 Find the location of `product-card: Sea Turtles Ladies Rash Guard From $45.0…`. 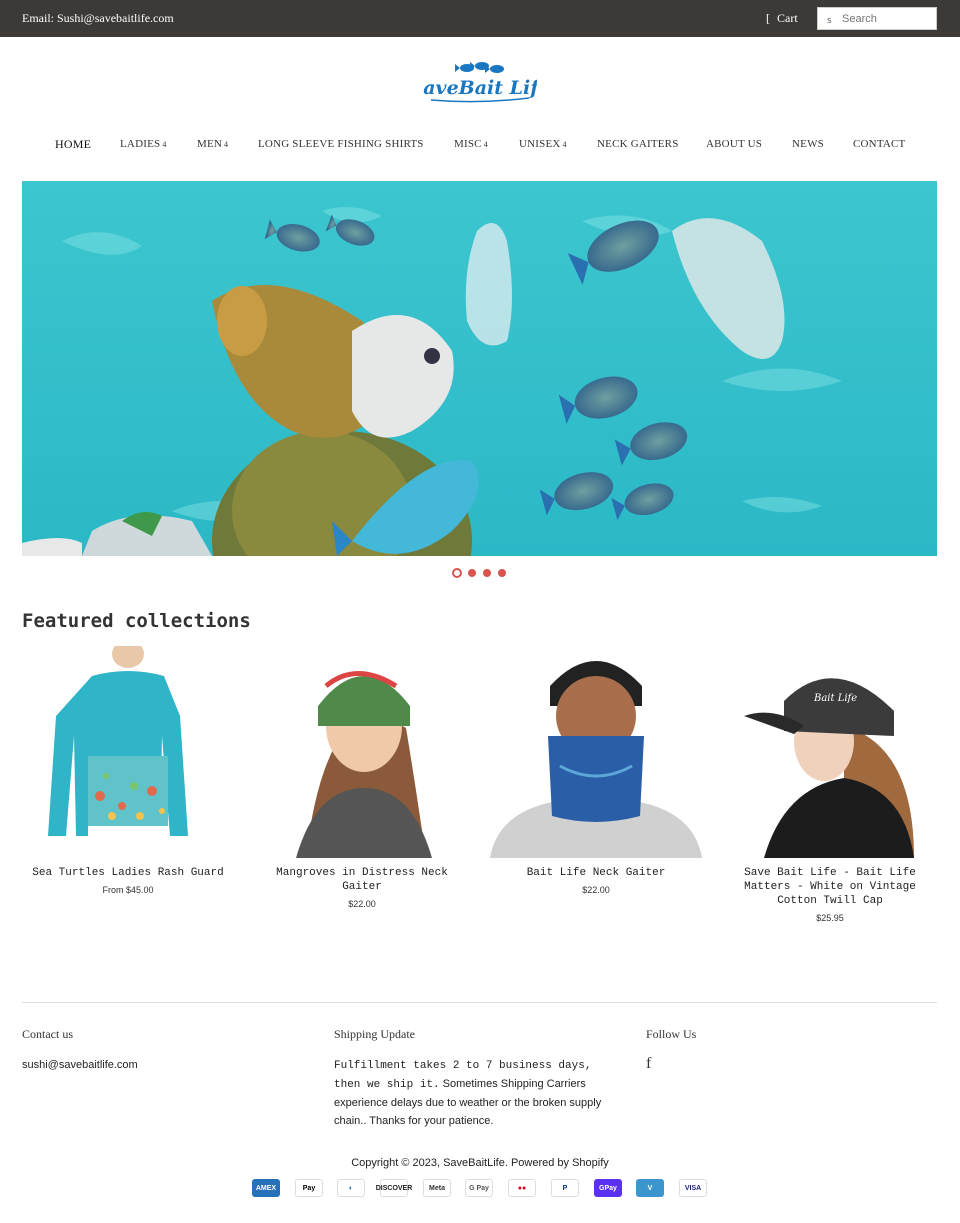

product-card: Sea Turtles Ladies Rash Guard From $45.0… is located at coordinates (128, 770).